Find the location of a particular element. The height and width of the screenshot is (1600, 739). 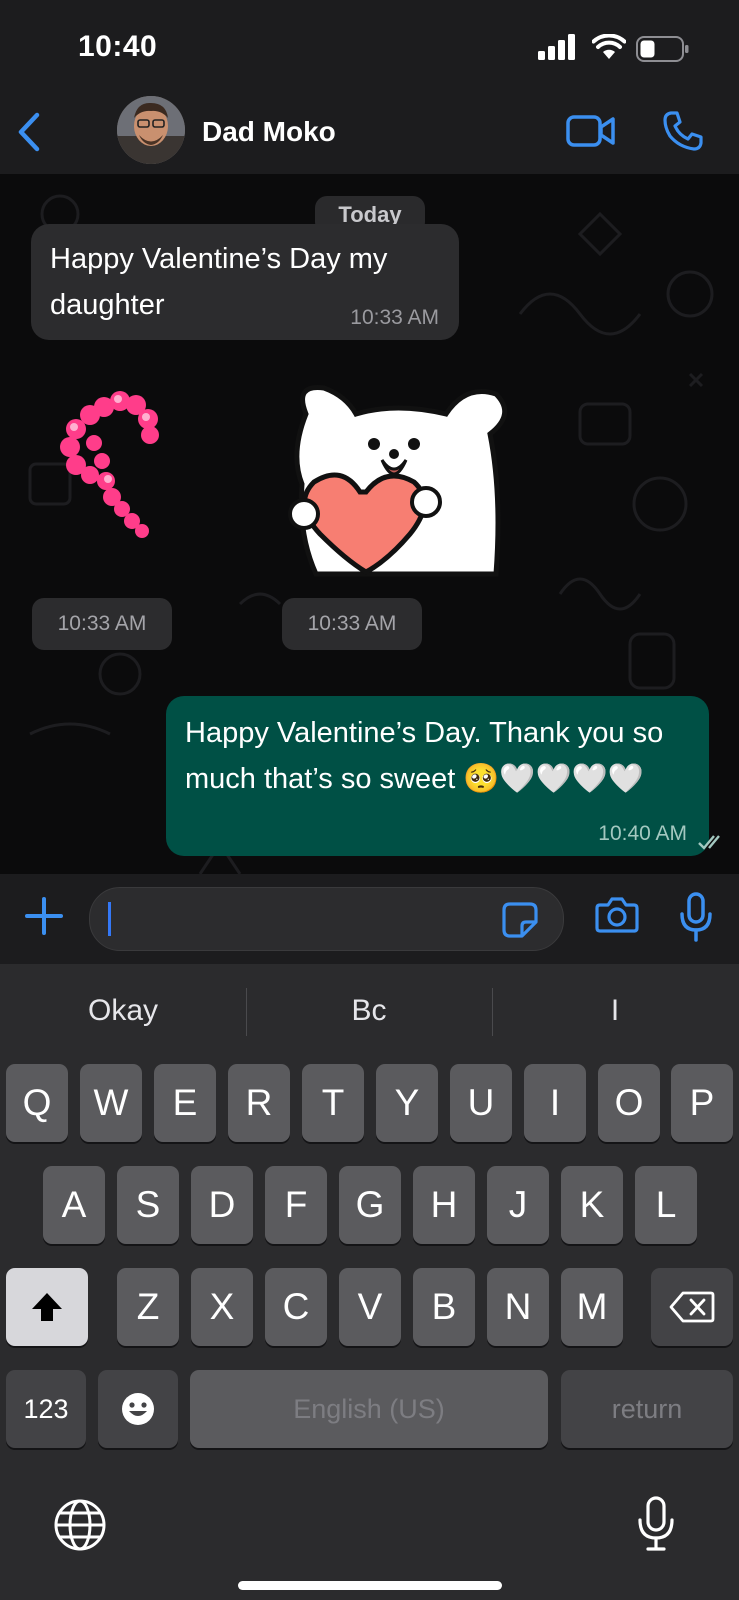

key-a: A is located at coordinates (74, 1205).